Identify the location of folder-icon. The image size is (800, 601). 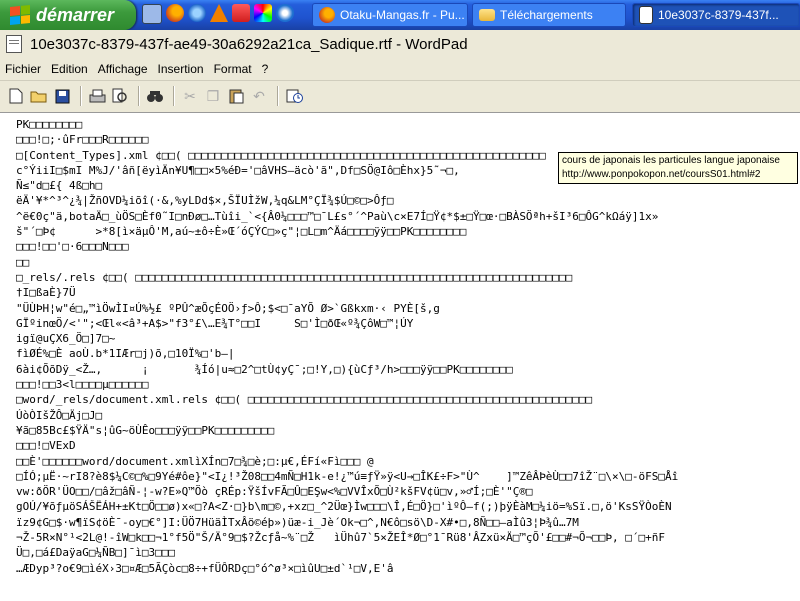
(487, 15).